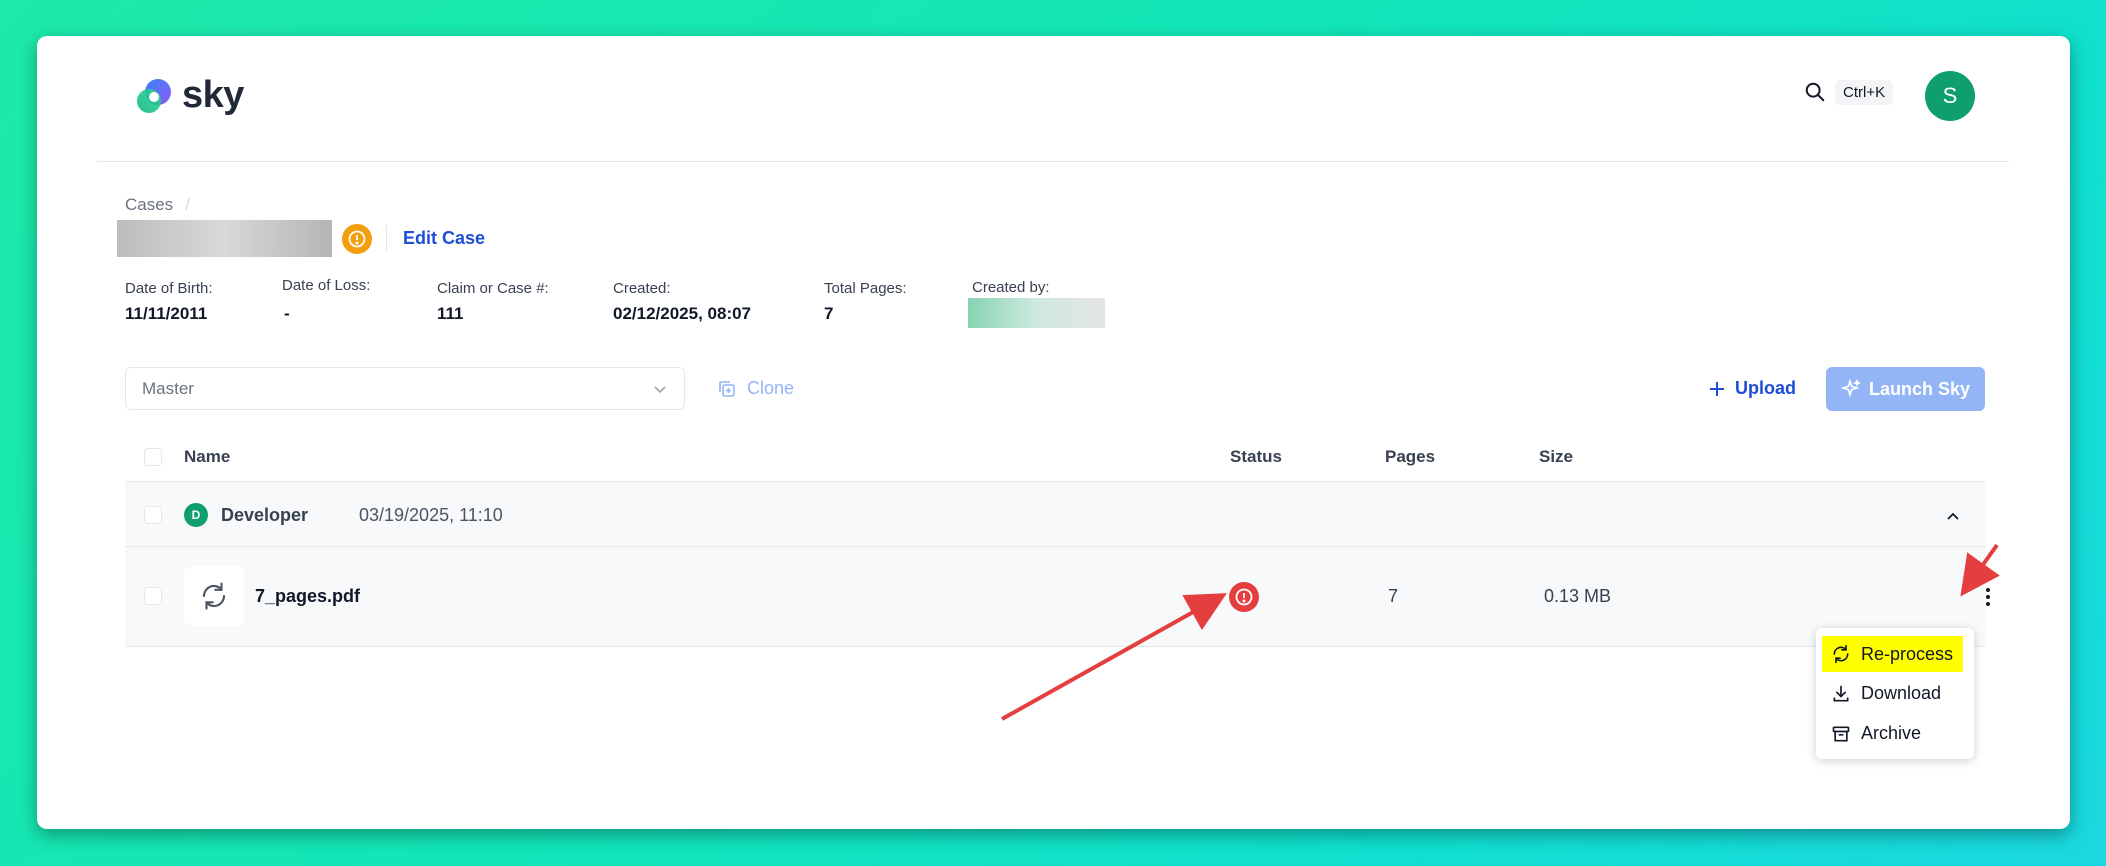  What do you see at coordinates (1500, 632) in the screenshot?
I see `annotation-arrows` at bounding box center [1500, 632].